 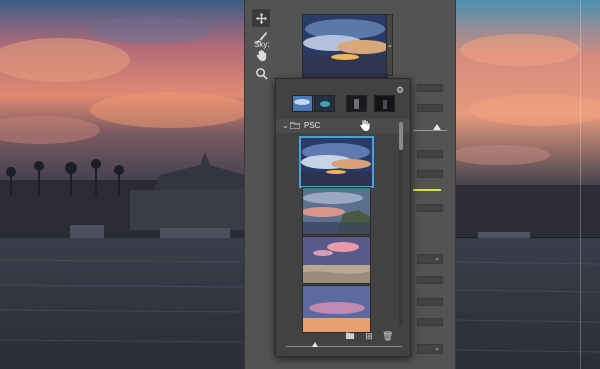 I want to click on thumbnail-size-slider, so click(x=344, y=346).